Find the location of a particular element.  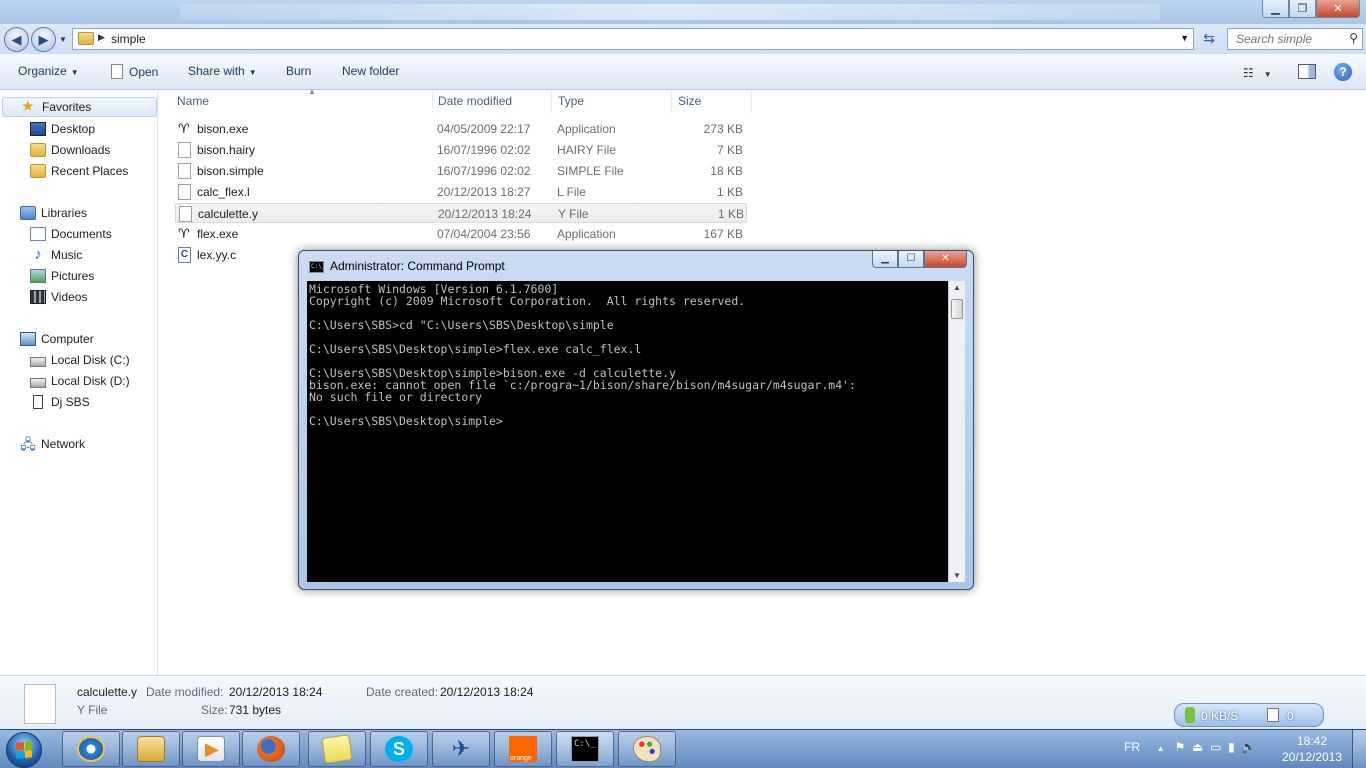

details-size-label: Size: is located at coordinates (214, 710).